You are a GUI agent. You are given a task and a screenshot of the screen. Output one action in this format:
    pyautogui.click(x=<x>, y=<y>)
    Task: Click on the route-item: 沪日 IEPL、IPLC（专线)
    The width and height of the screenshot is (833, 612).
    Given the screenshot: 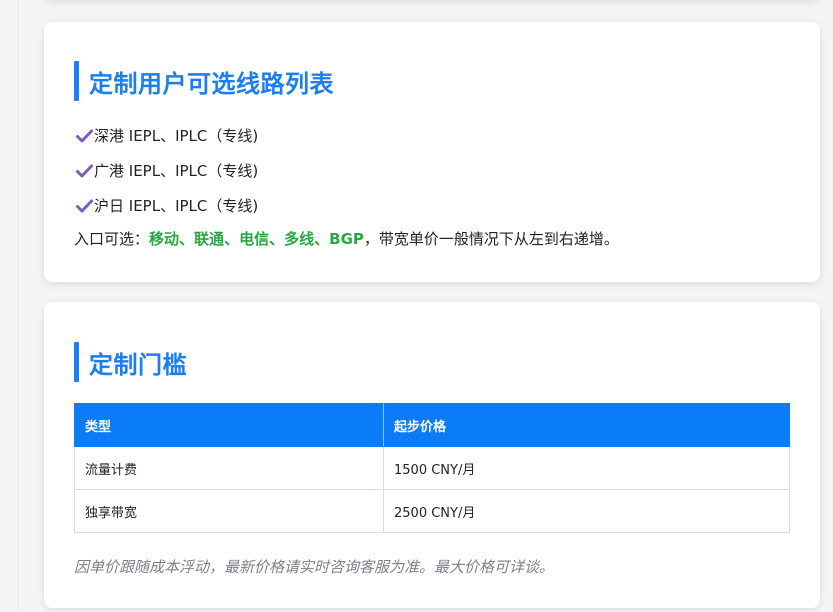 What is the action you would take?
    pyautogui.click(x=167, y=205)
    